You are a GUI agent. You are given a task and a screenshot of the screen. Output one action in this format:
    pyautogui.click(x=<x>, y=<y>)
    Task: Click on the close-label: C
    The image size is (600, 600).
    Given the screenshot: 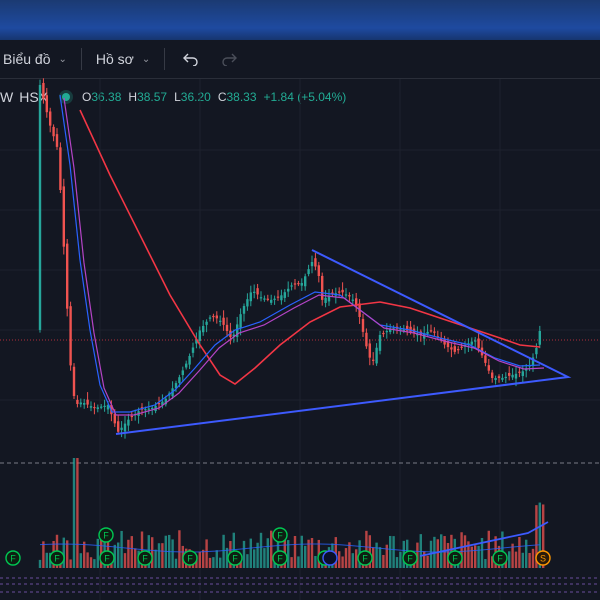 What is the action you would take?
    pyautogui.click(x=222, y=97)
    